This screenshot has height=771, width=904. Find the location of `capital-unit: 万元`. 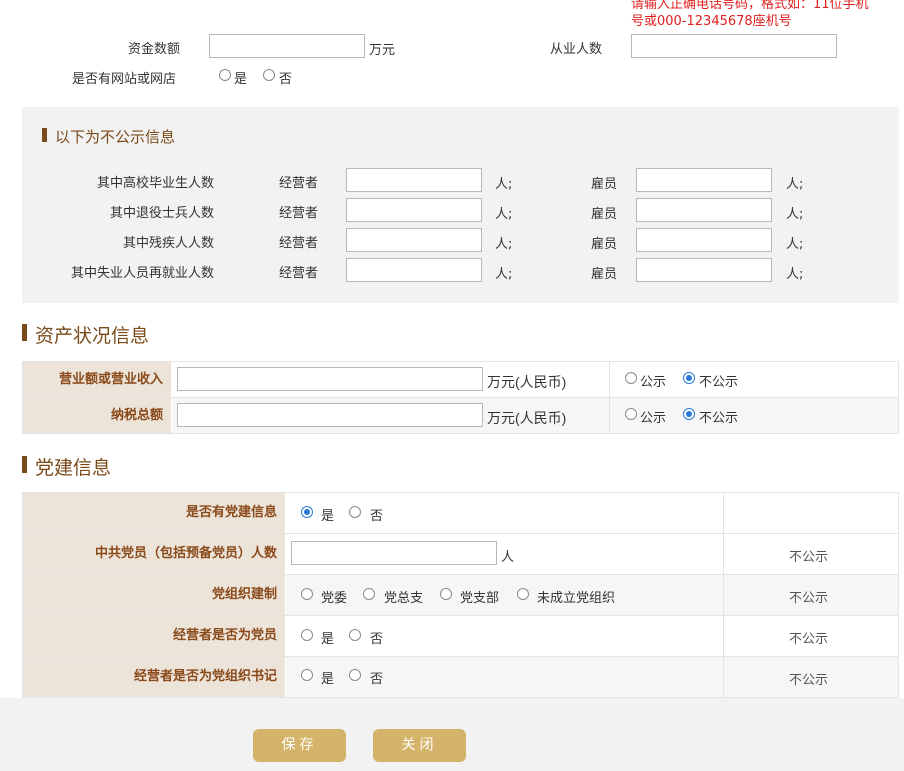

capital-unit: 万元 is located at coordinates (382, 50).